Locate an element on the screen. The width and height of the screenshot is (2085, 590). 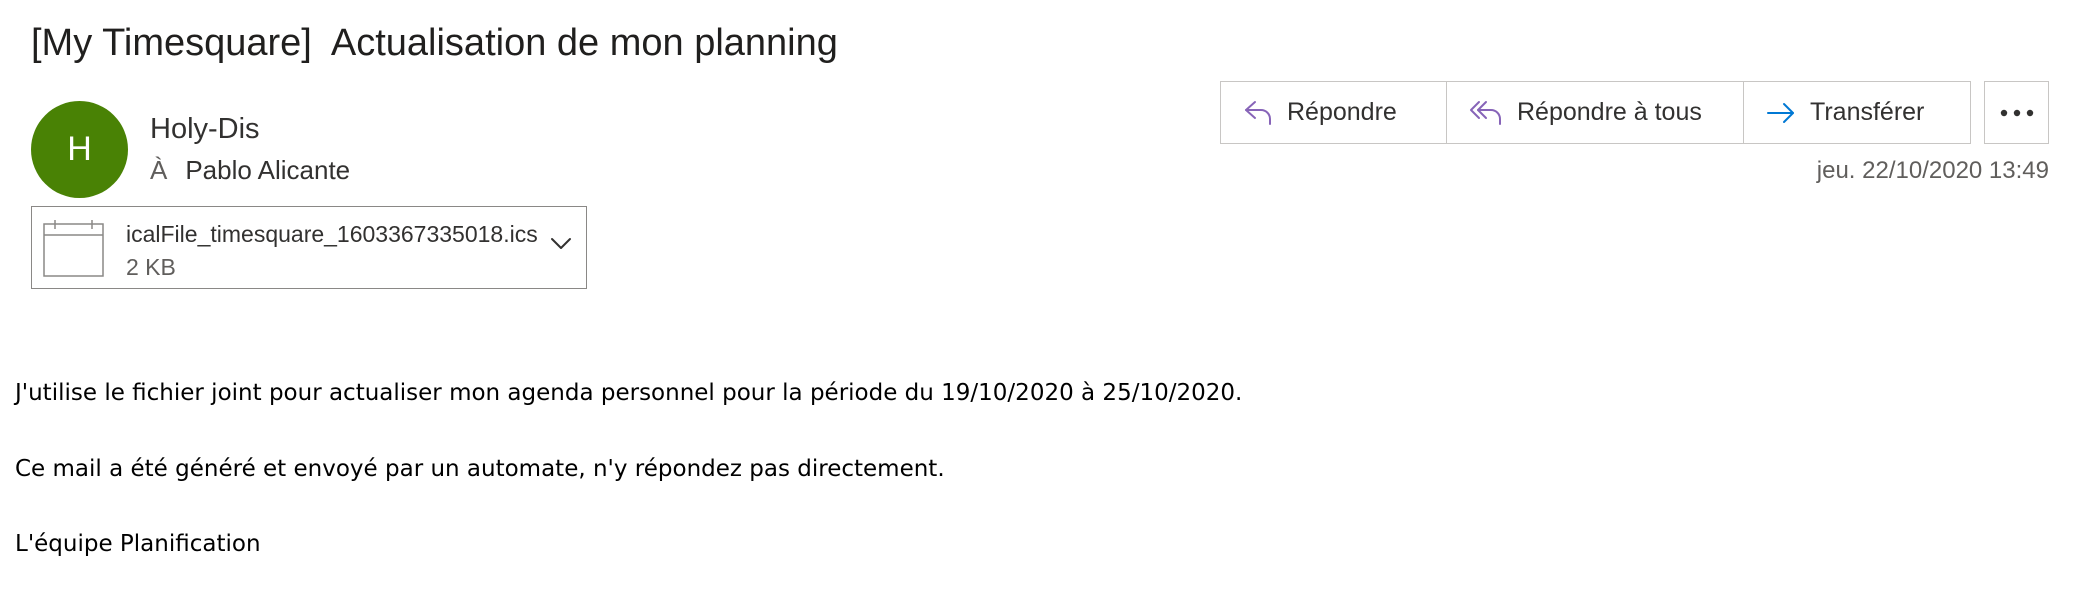
ellipsis-icon is located at coordinates (2016, 112).